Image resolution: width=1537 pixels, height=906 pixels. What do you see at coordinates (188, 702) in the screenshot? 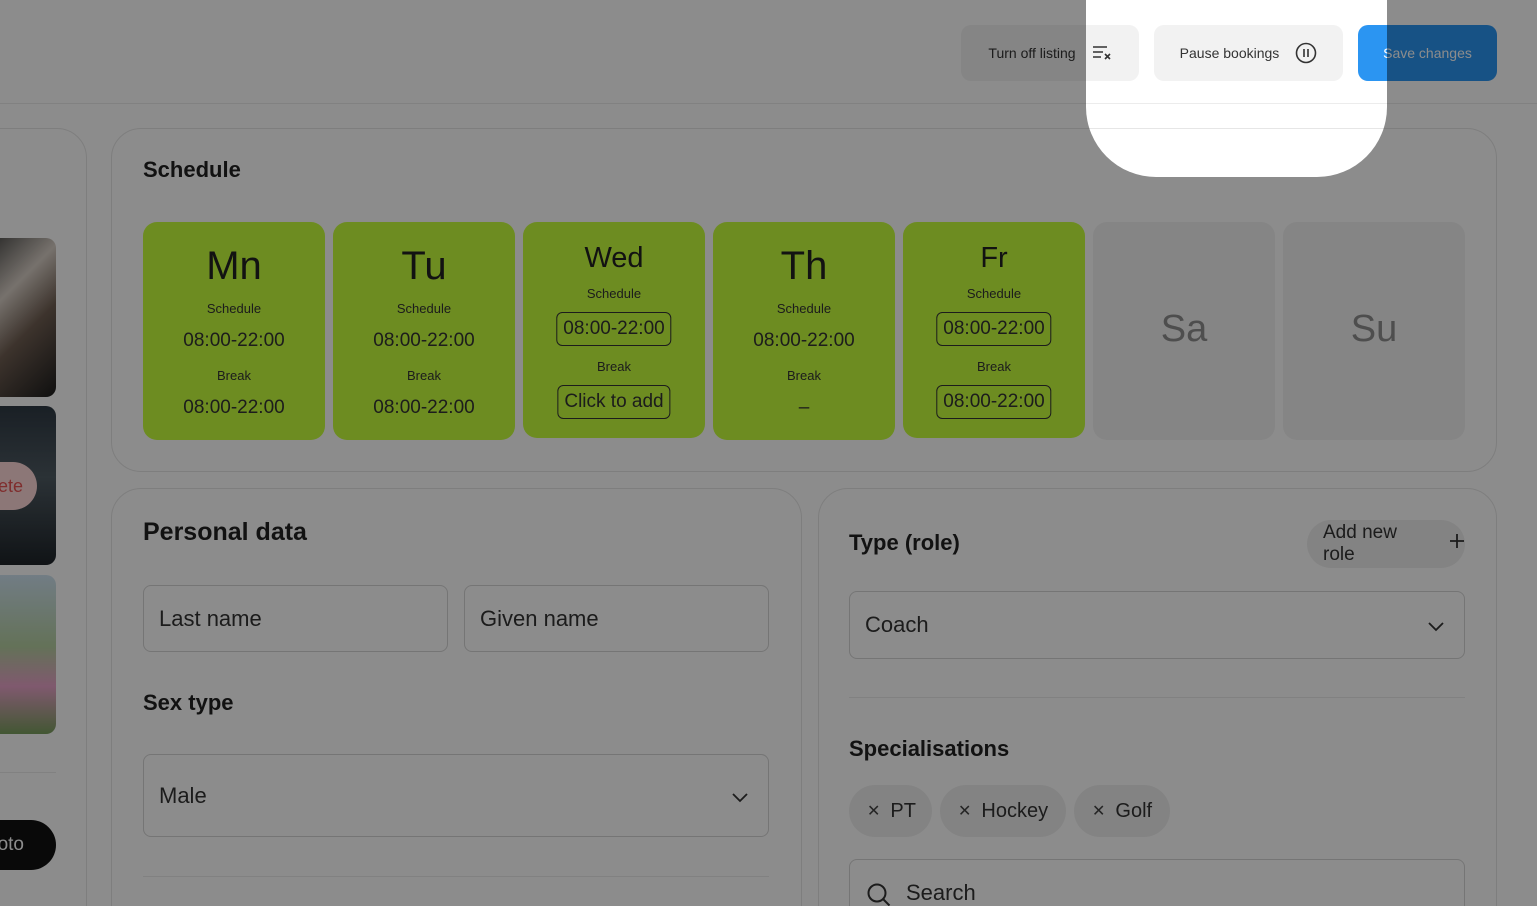
I see `sex-type-title: Sex type` at bounding box center [188, 702].